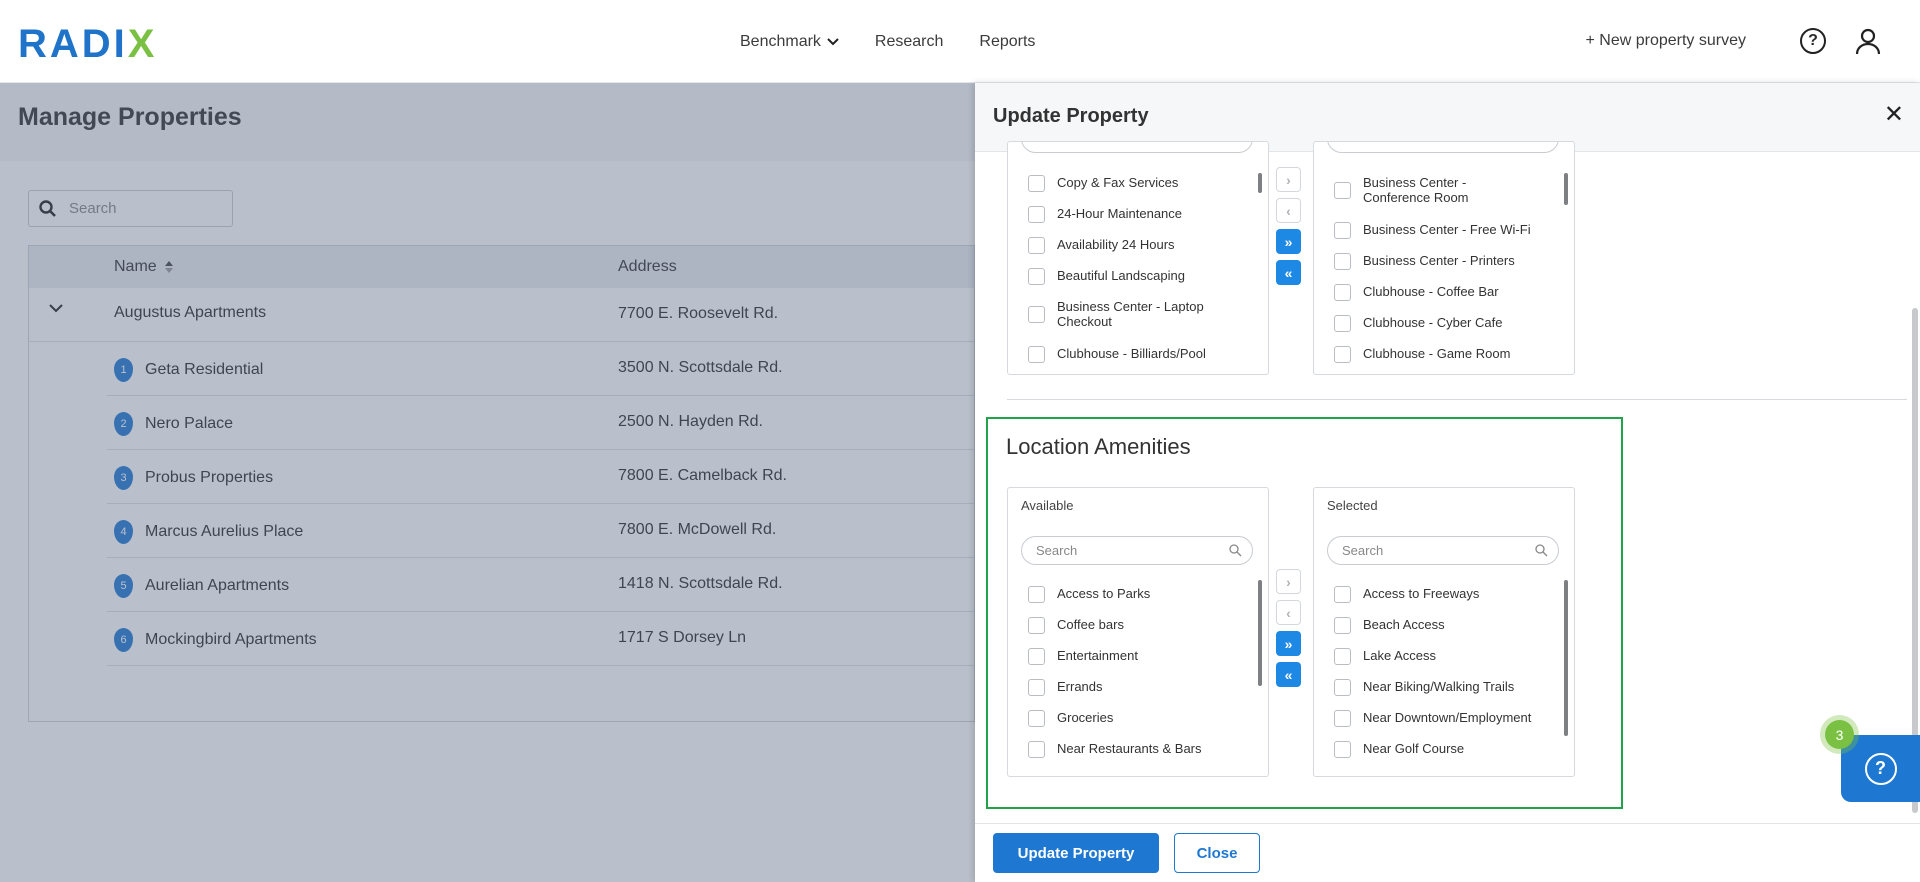  Describe the element at coordinates (1138, 594) in the screenshot. I see `list-item: Access to Parks` at that location.